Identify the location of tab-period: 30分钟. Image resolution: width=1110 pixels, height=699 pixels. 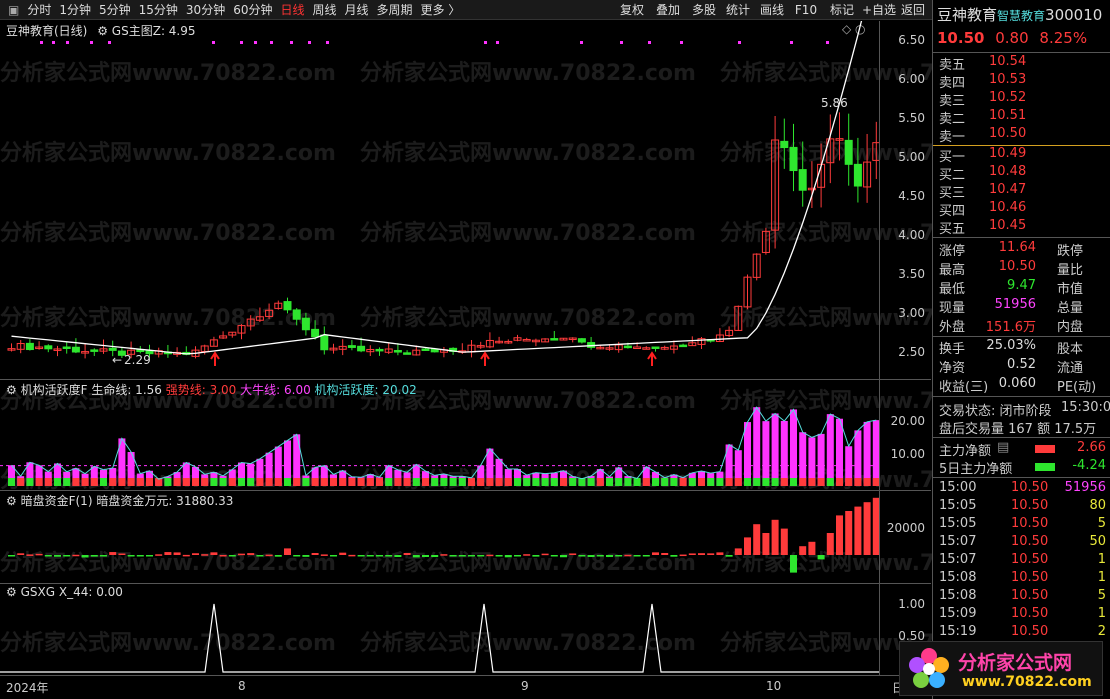
(205, 10).